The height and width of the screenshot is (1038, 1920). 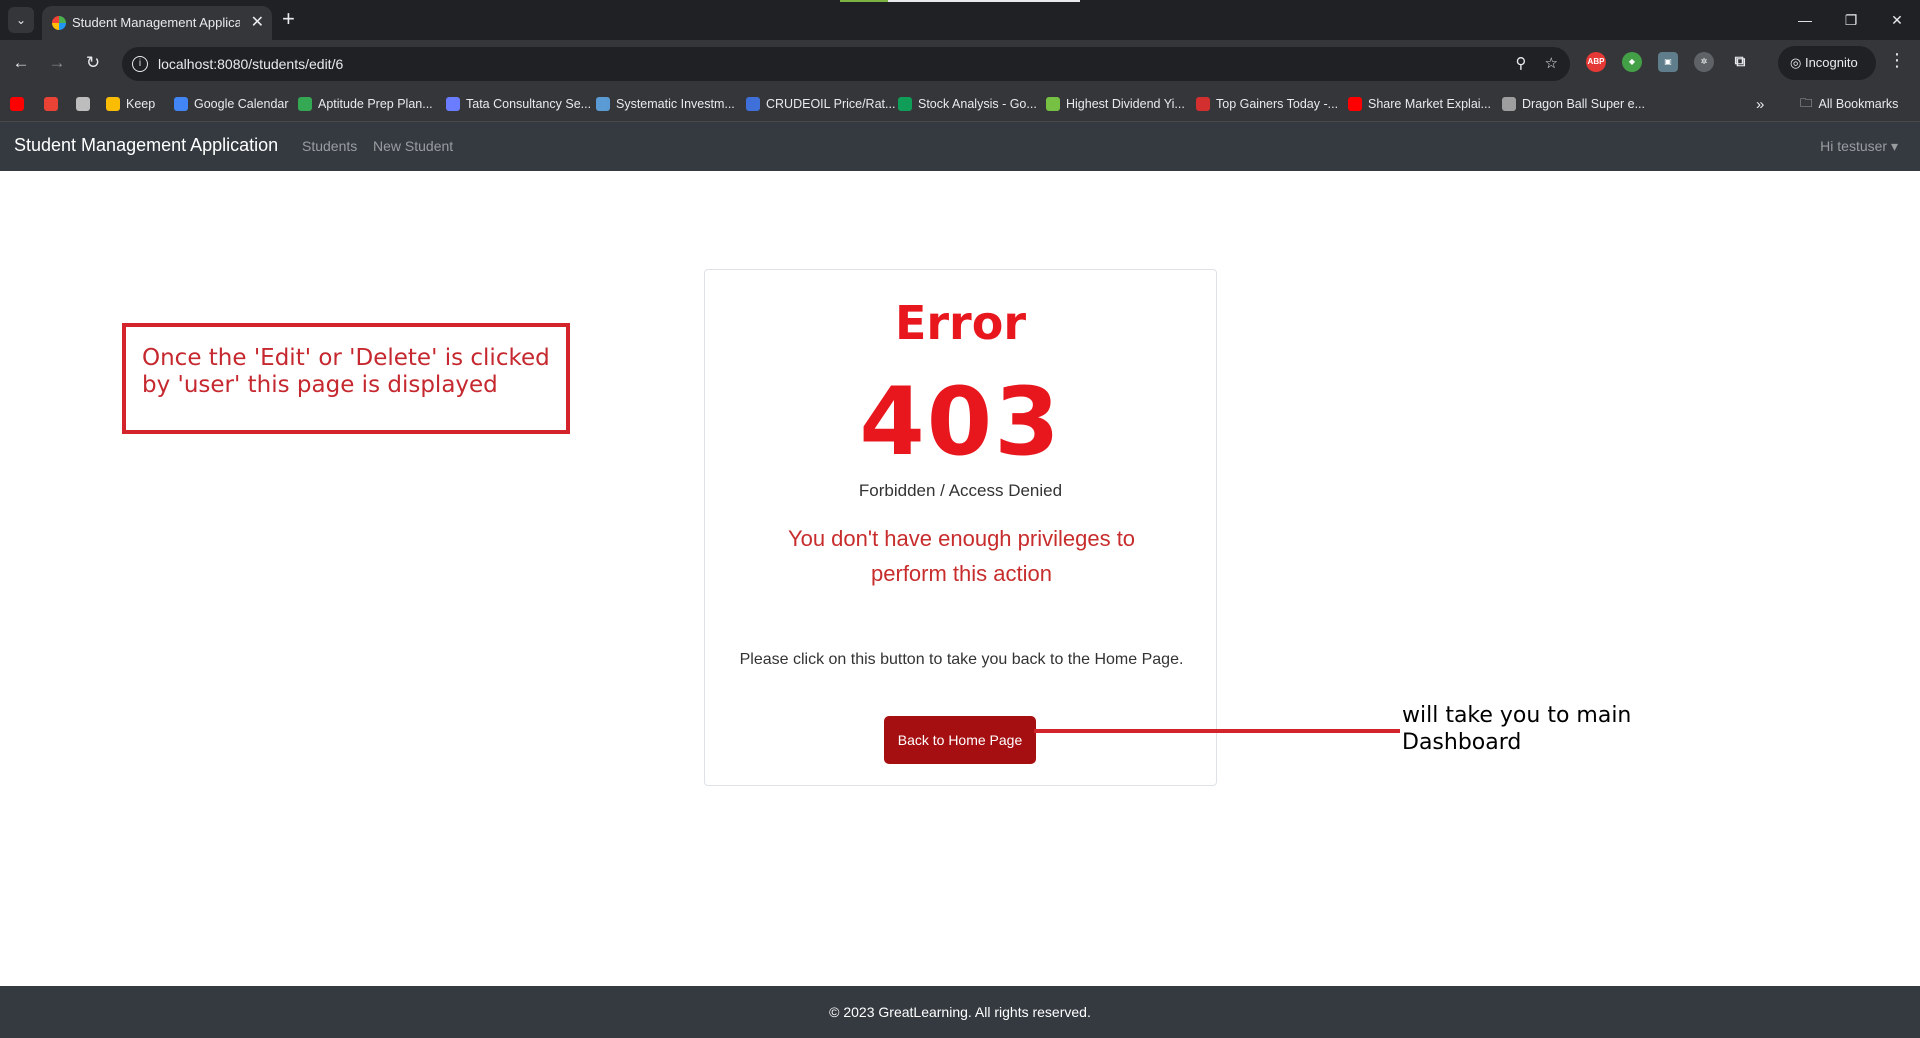 What do you see at coordinates (141, 104) in the screenshot?
I see `bookmark-label: Keep` at bounding box center [141, 104].